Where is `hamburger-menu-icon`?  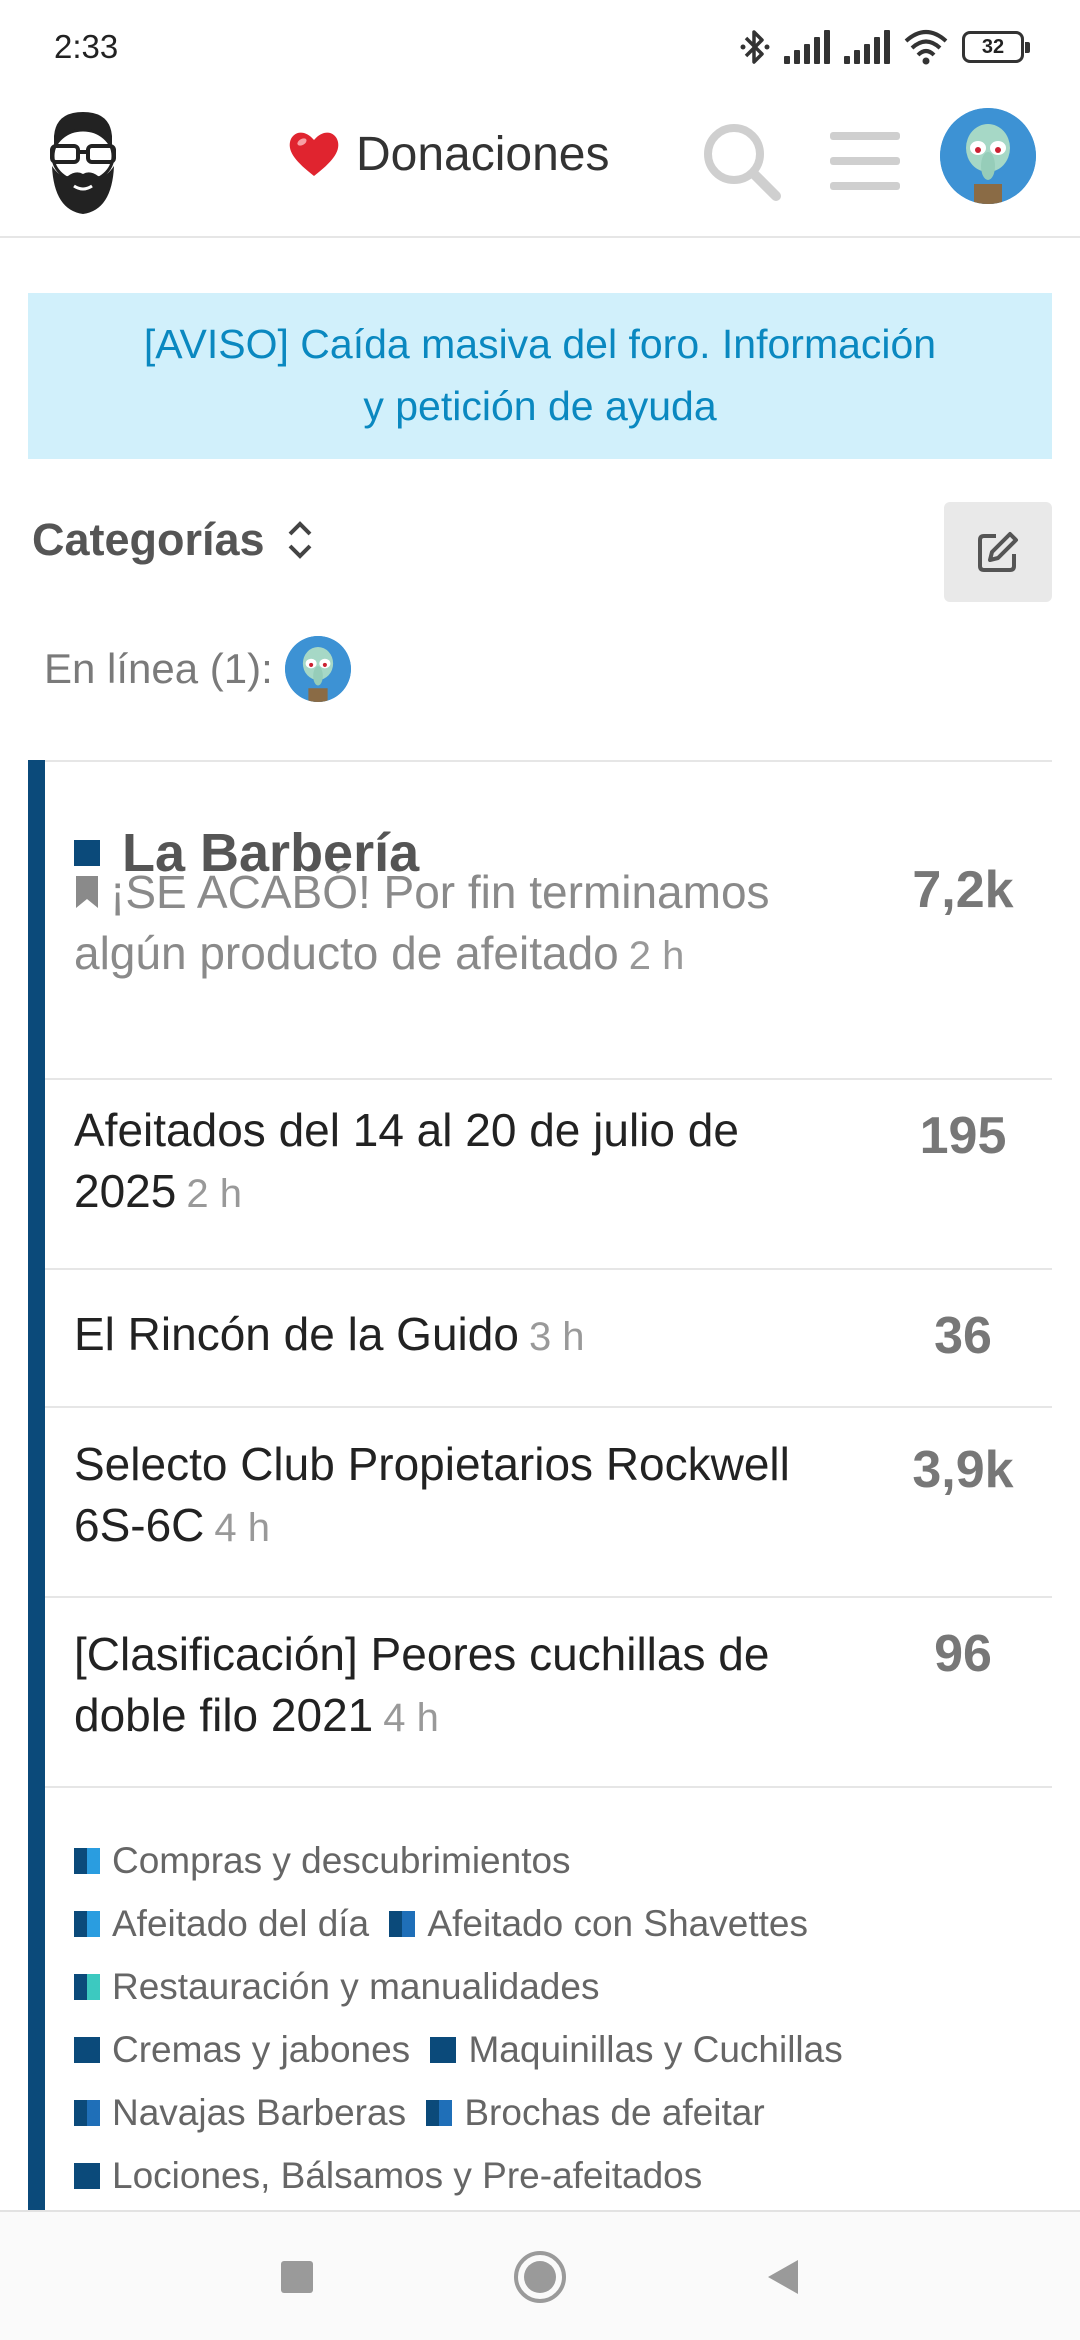
hamburger-menu-icon is located at coordinates (865, 161).